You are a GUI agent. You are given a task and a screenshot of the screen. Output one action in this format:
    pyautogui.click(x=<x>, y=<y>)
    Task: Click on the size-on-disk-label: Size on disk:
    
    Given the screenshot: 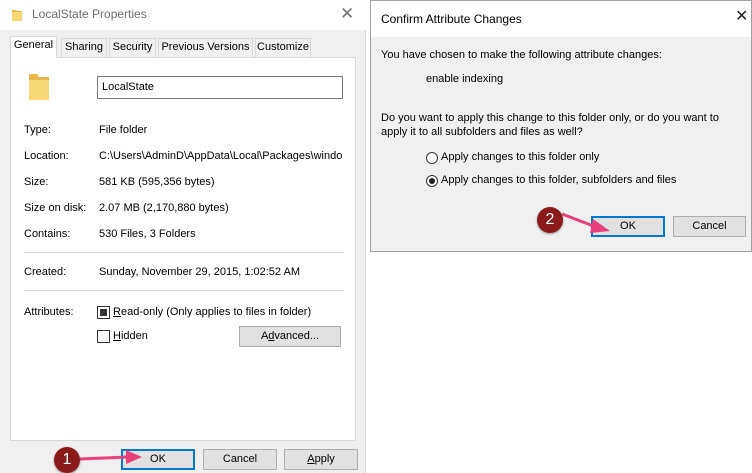 What is the action you would take?
    pyautogui.click(x=55, y=208)
    